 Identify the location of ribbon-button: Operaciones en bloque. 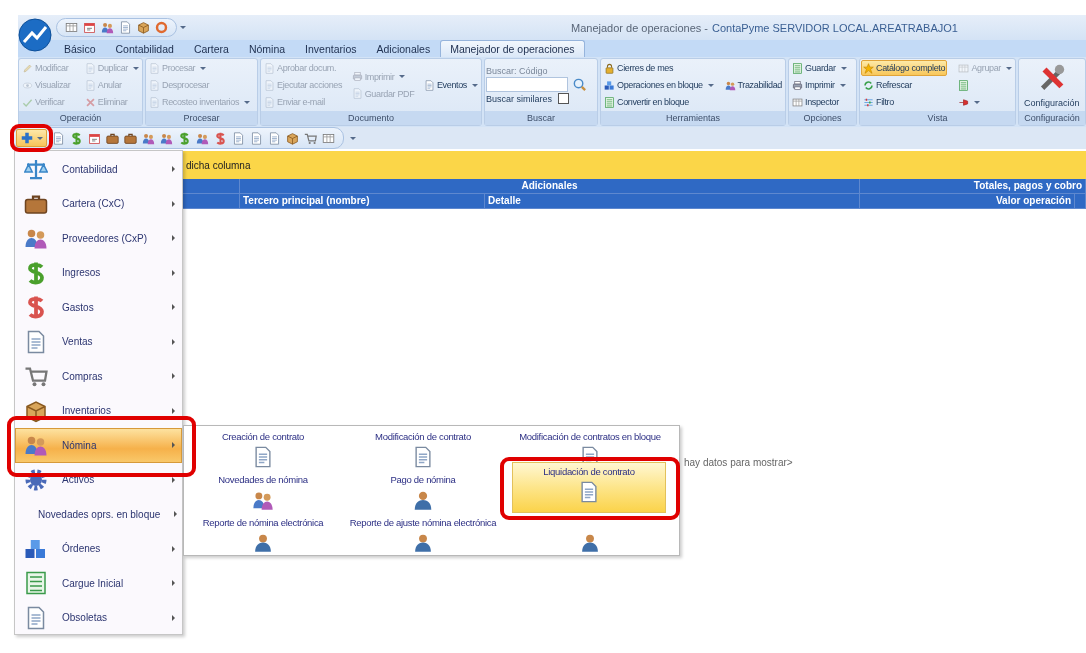
(659, 85).